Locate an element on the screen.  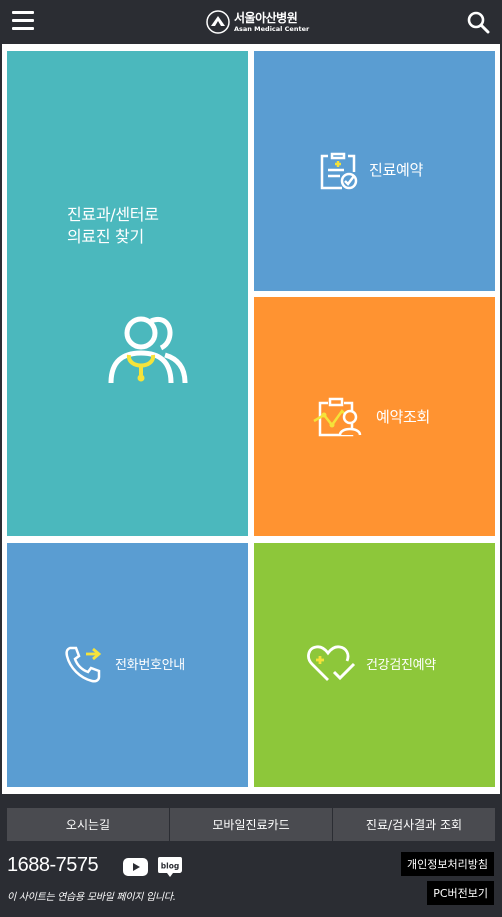
hospital-logo: 서울아산병원 Asan Medical Center is located at coordinates (257, 22).